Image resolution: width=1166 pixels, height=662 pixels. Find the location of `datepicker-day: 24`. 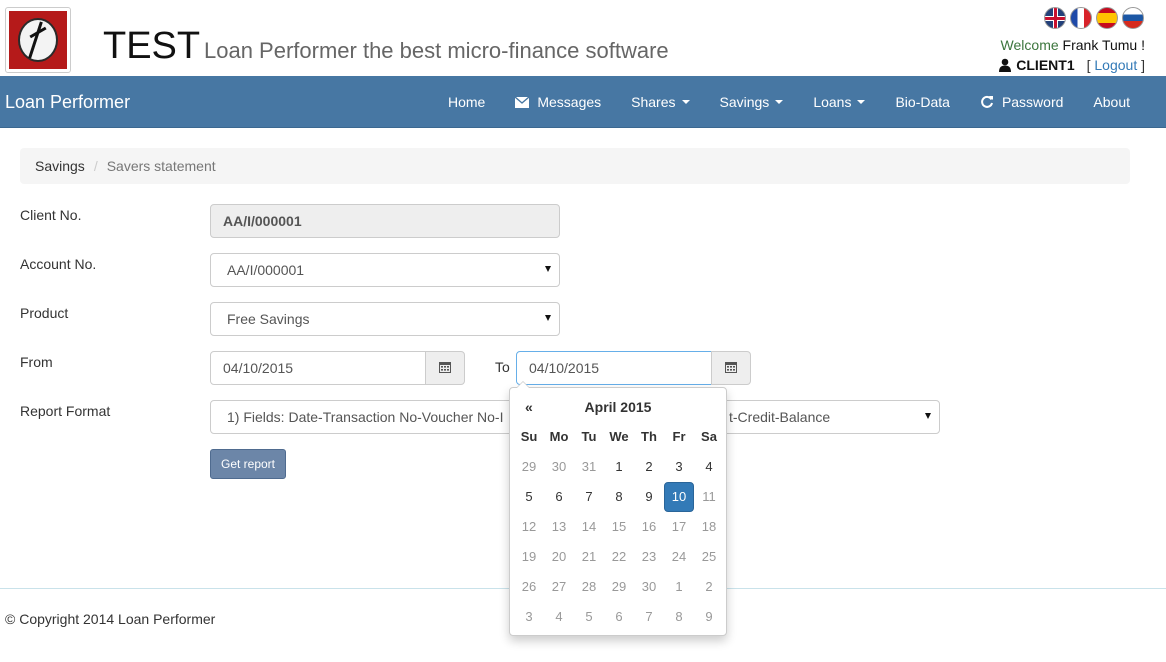

datepicker-day: 24 is located at coordinates (679, 557).